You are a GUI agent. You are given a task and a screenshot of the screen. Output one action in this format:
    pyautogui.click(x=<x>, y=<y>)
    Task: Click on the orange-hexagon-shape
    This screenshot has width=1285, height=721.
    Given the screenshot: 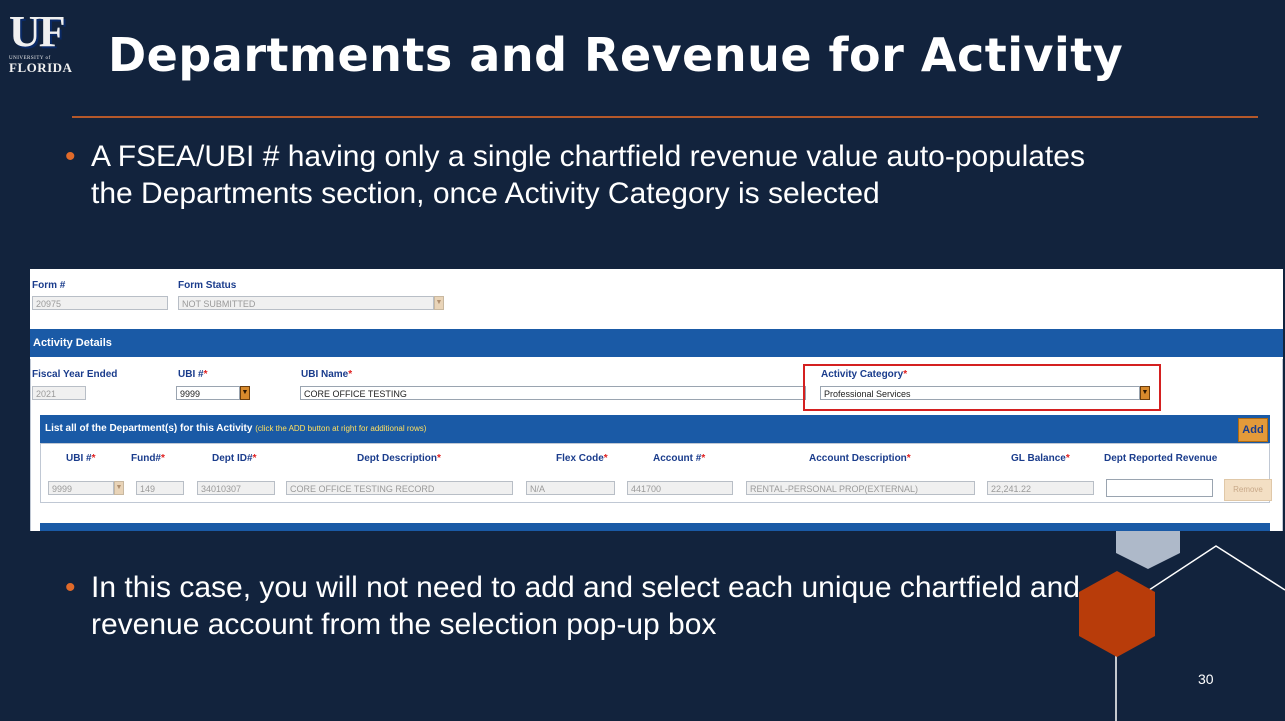 What is the action you would take?
    pyautogui.click(x=1117, y=614)
    